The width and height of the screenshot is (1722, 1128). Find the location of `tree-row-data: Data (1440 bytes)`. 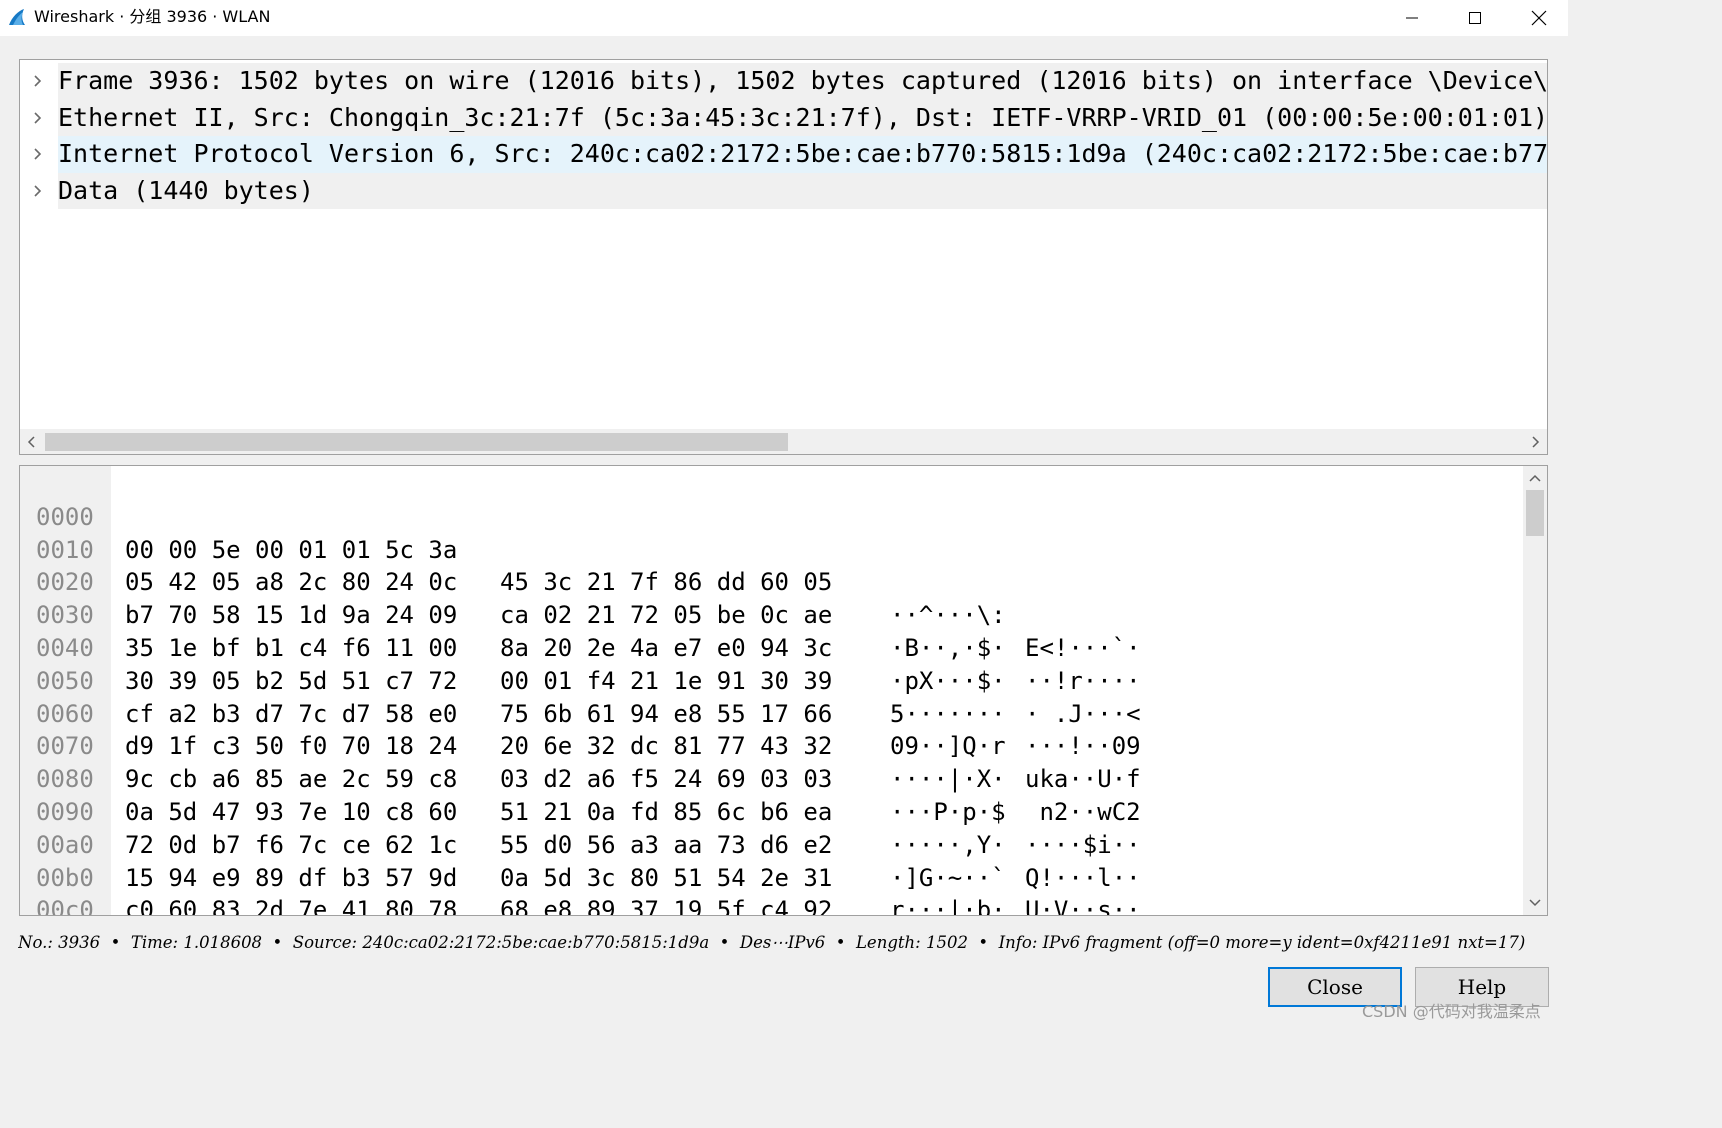

tree-row-data: Data (1440 bytes) is located at coordinates (783, 190).